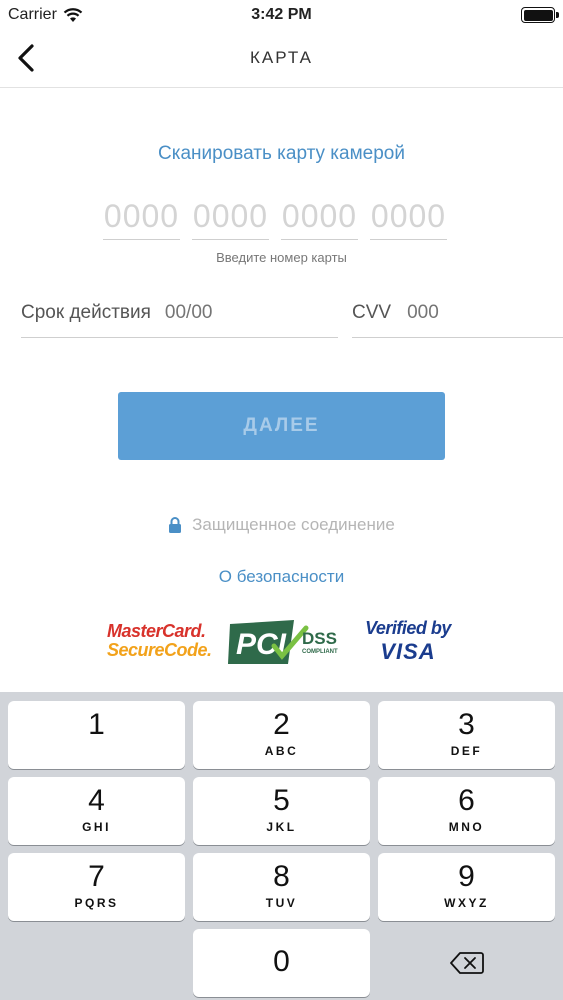 The height and width of the screenshot is (1000, 563). I want to click on expiry-input, so click(204, 312).